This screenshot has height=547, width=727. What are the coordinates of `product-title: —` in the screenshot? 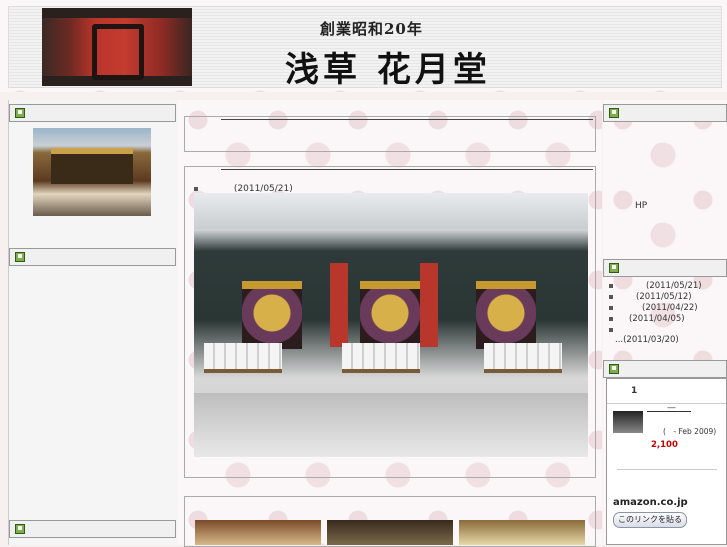 It's located at (671, 408).